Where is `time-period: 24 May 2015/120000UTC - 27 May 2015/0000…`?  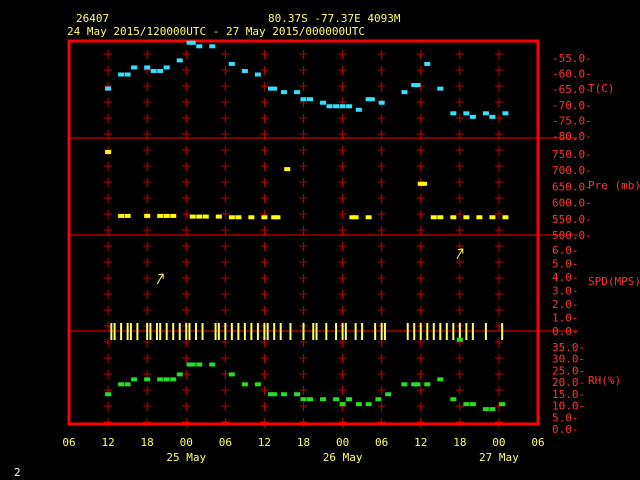 time-period: 24 May 2015/120000UTC - 27 May 2015/0000… is located at coordinates (216, 31).